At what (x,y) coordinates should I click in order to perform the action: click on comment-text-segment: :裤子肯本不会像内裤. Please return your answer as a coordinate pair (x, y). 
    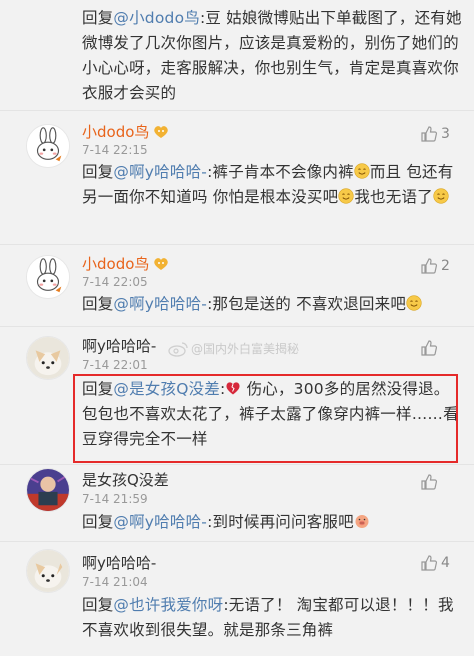
    Looking at the image, I should click on (280, 172).